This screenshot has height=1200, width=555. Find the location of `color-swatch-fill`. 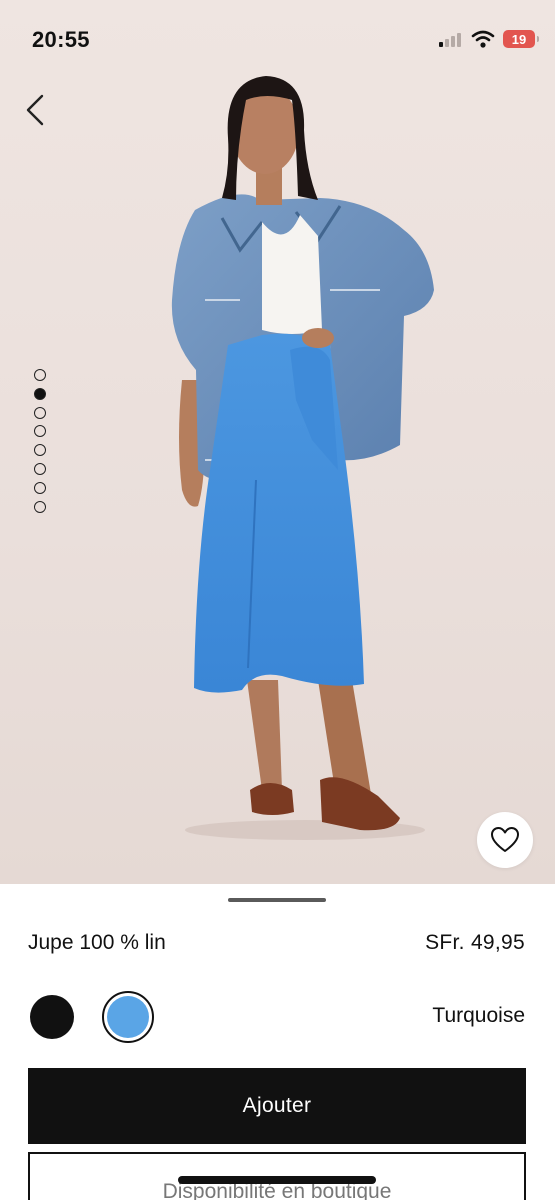

color-swatch-fill is located at coordinates (128, 1017).